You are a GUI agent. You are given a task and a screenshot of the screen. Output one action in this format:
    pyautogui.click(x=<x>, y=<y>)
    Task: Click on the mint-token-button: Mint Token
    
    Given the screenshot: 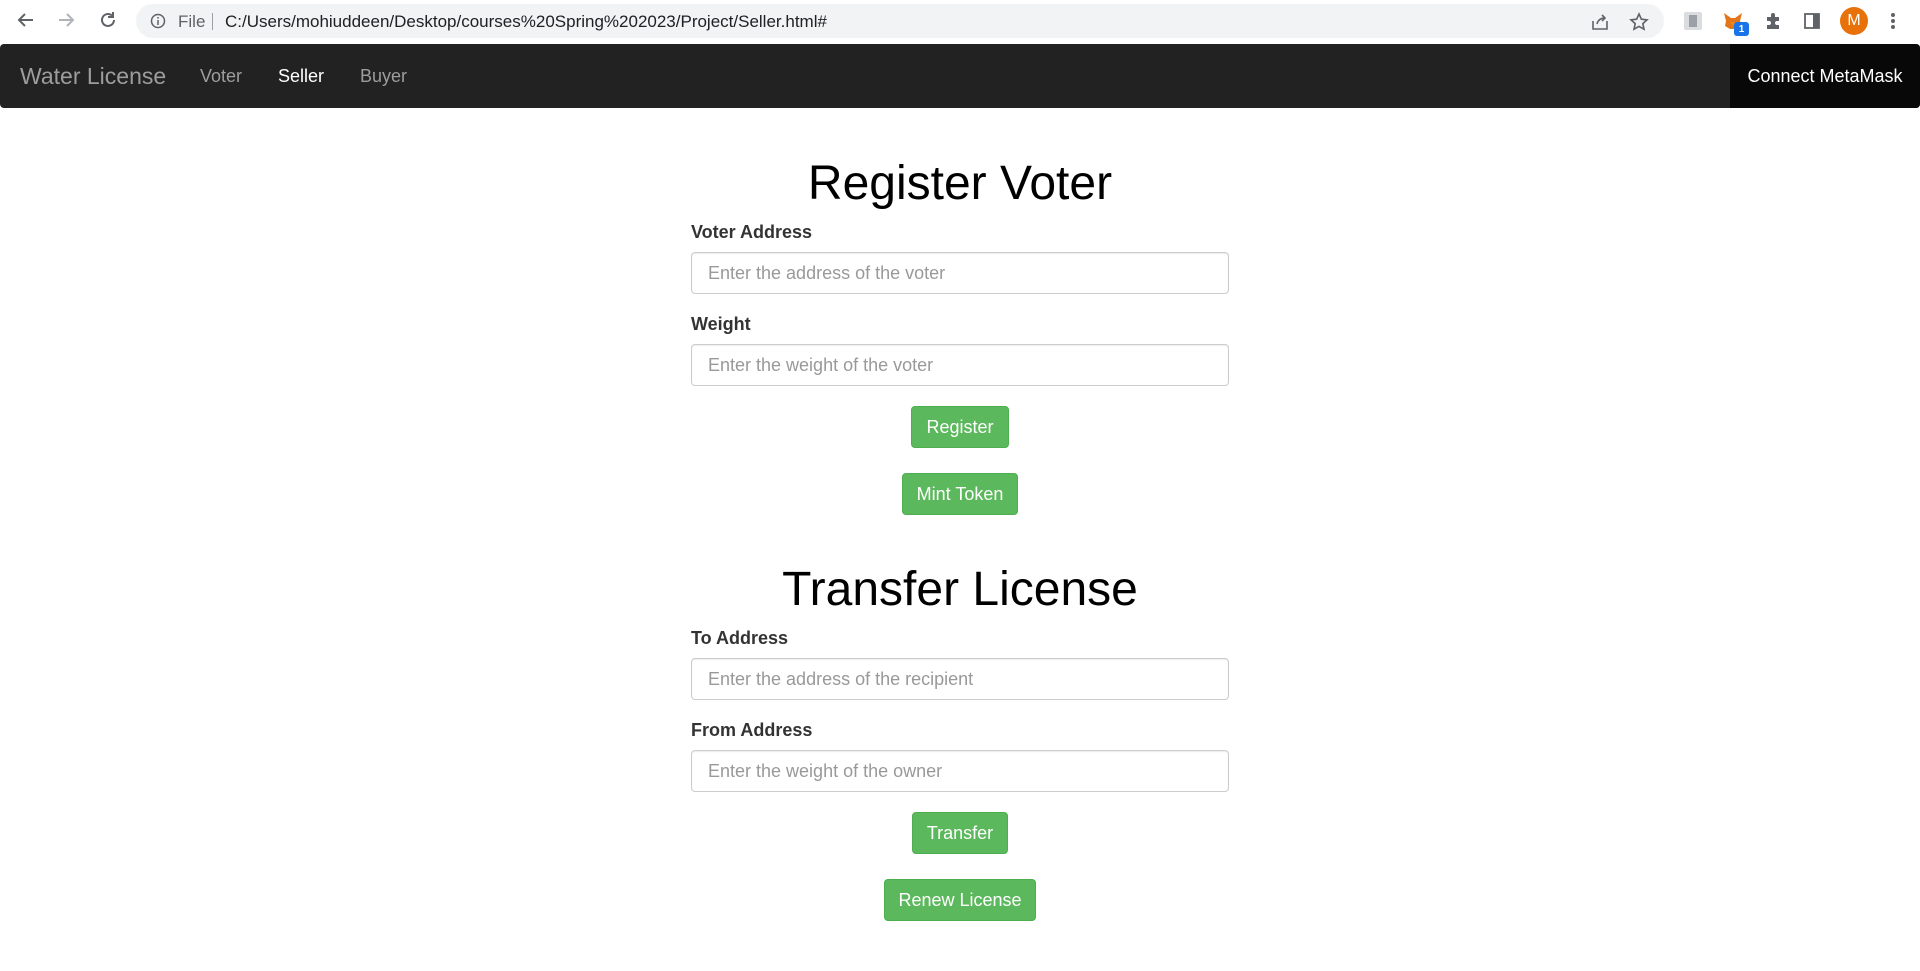 What is the action you would take?
    pyautogui.click(x=960, y=494)
    